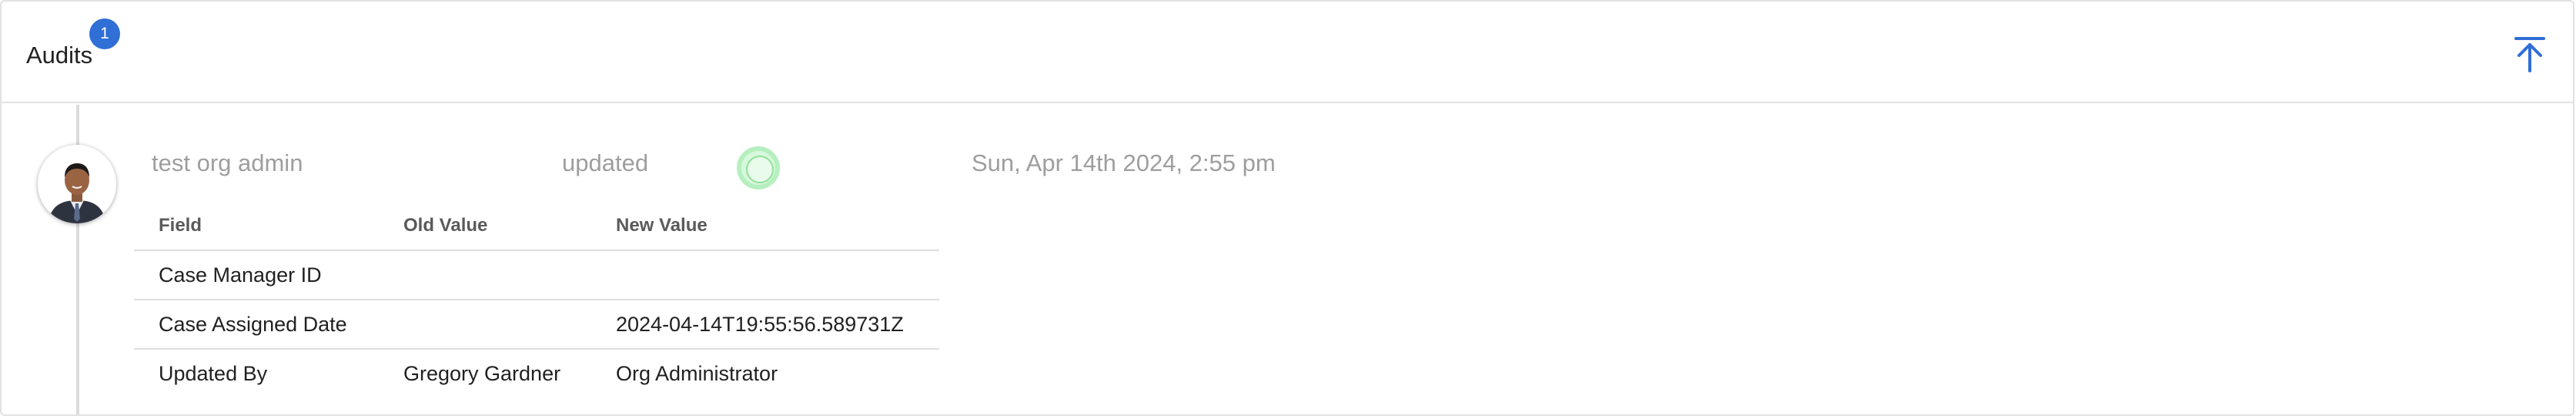 This screenshot has height=419, width=2576. What do you see at coordinates (256, 275) in the screenshot?
I see `cell-field: Case Manager ID` at bounding box center [256, 275].